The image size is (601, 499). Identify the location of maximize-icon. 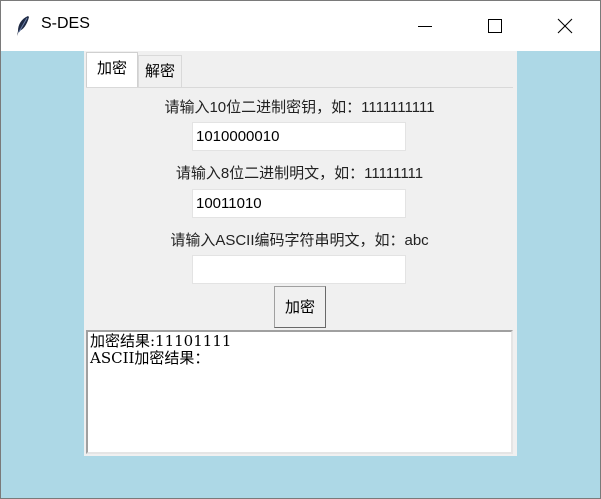
(495, 26).